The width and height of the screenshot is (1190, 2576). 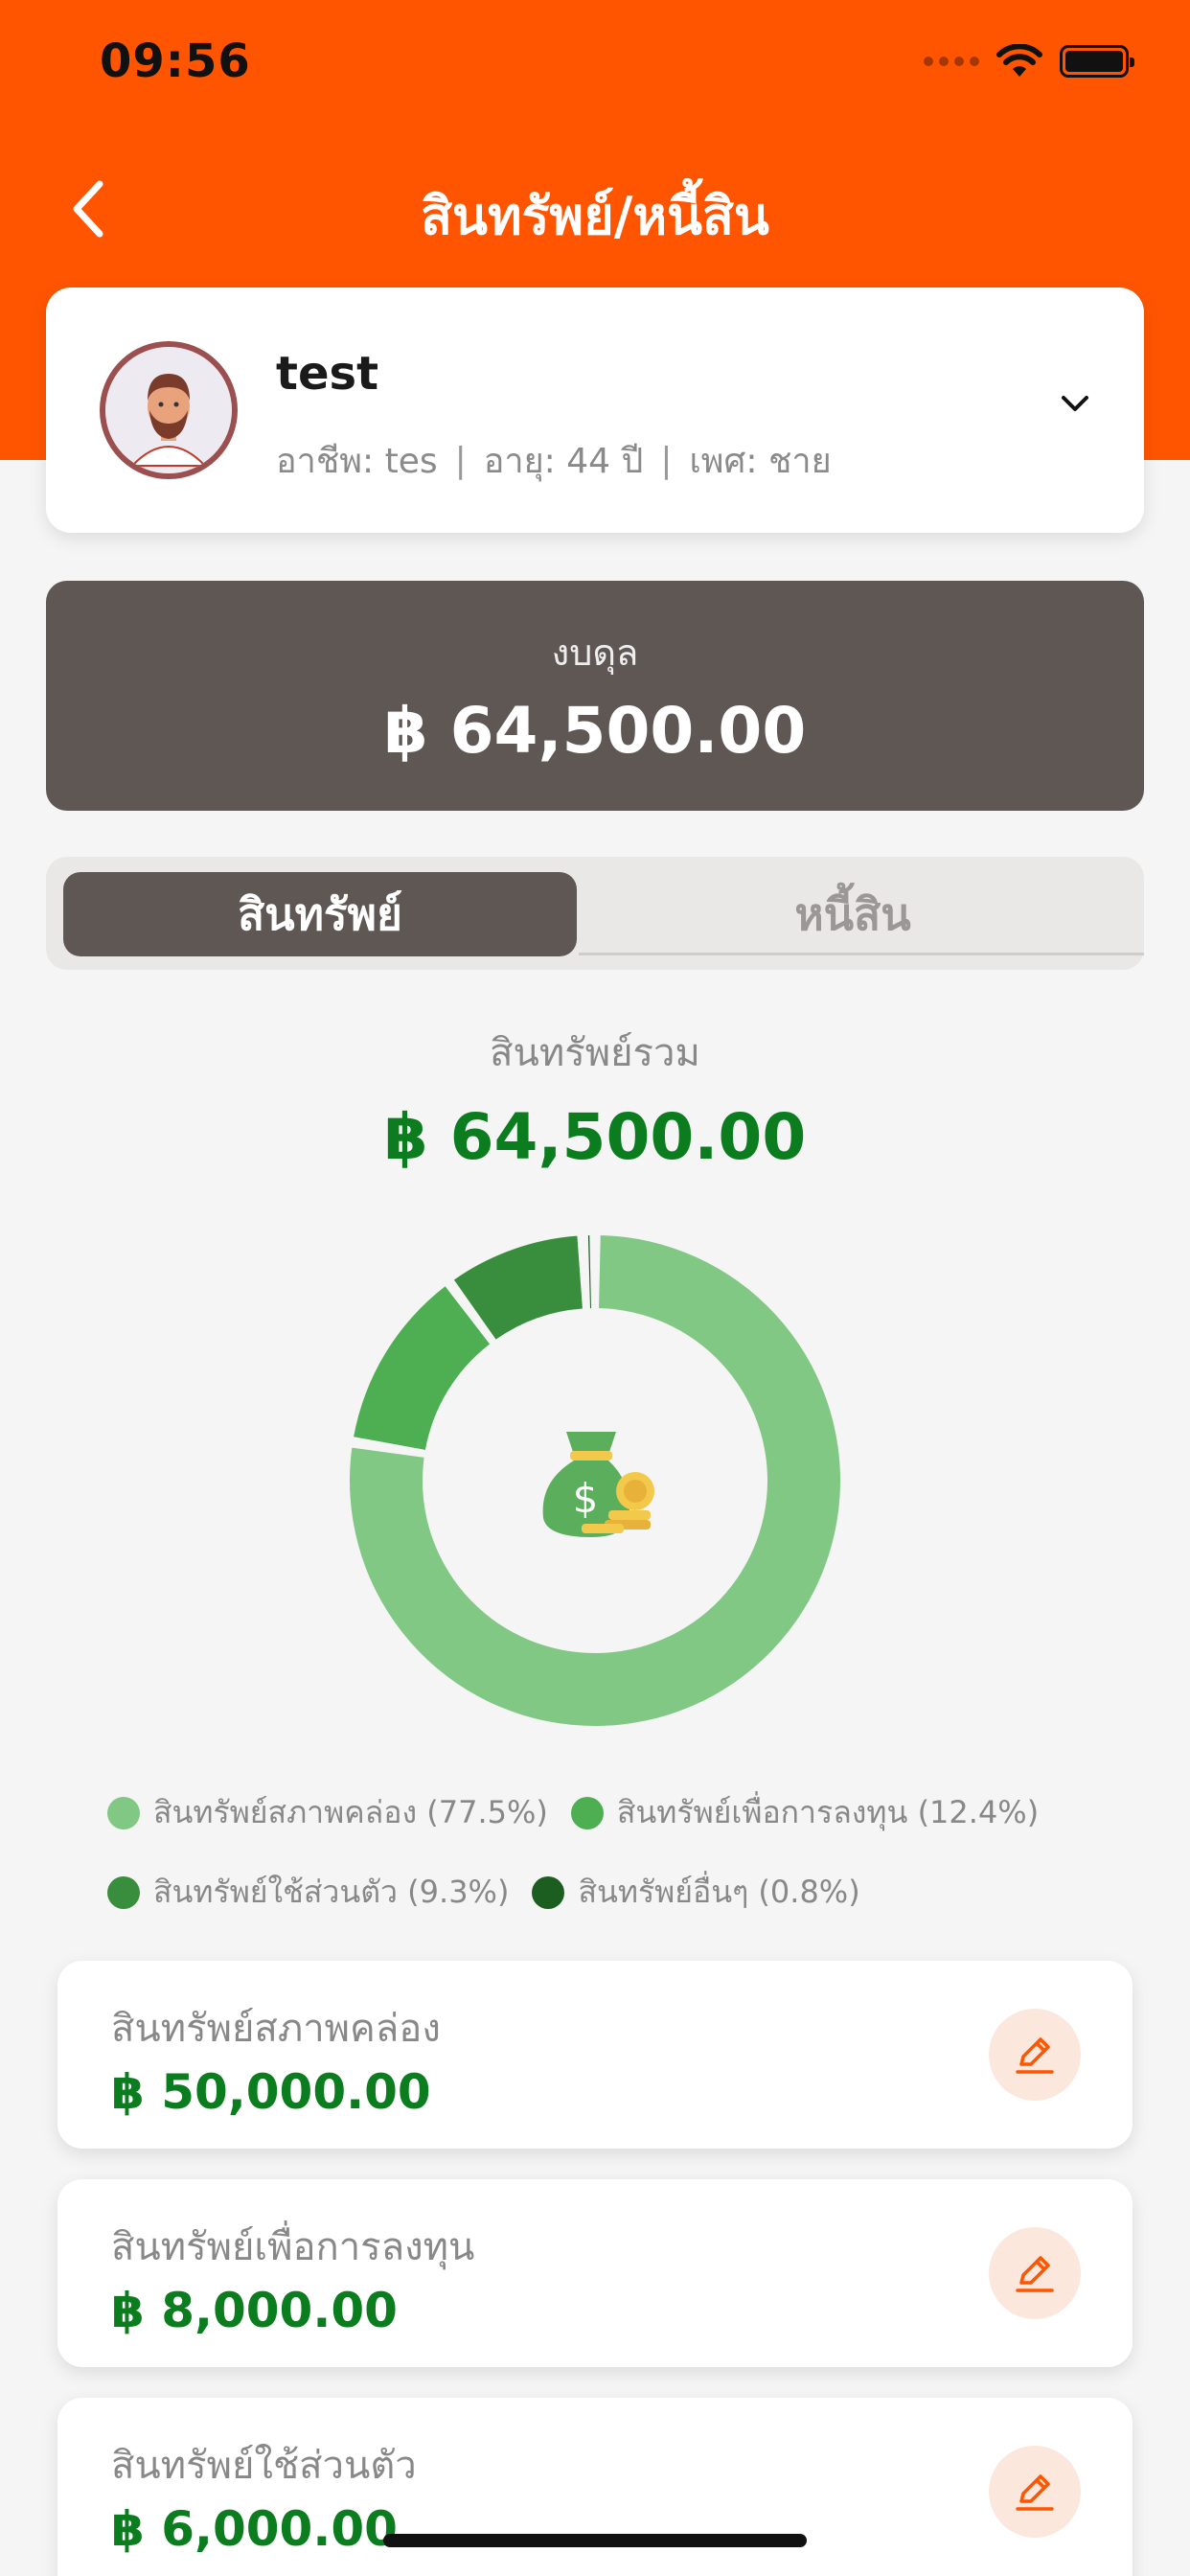 What do you see at coordinates (175, 61) in the screenshot?
I see `status-time: 09:56` at bounding box center [175, 61].